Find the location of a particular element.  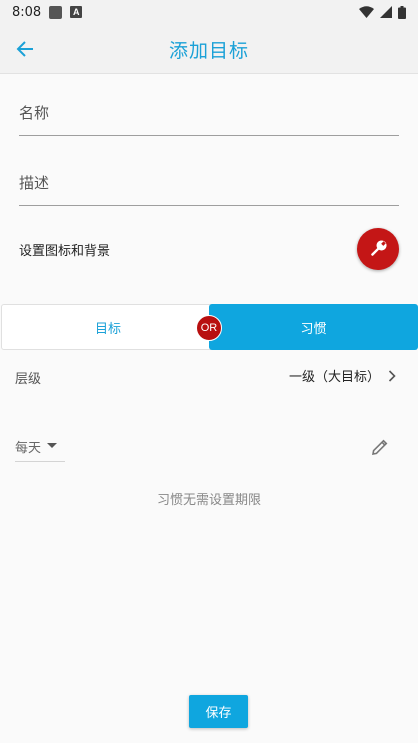

text-icon: A is located at coordinates (76, 12).